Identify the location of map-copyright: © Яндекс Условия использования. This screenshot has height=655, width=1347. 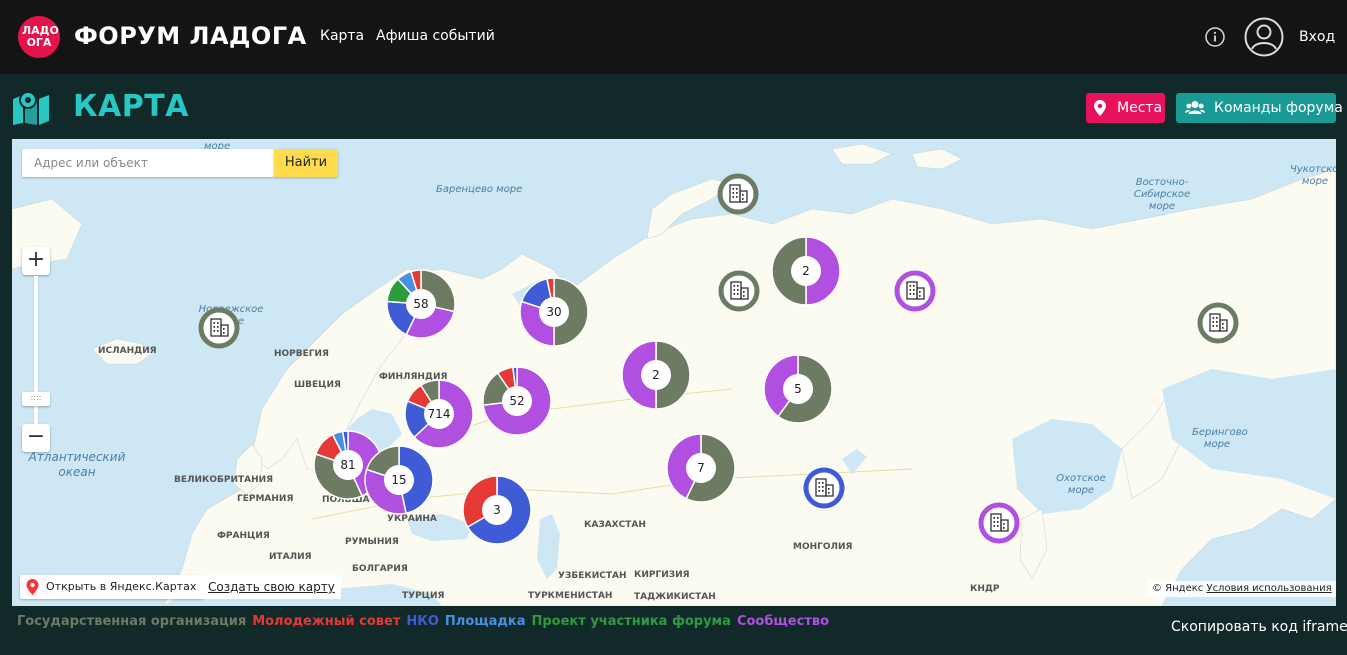
(1242, 589).